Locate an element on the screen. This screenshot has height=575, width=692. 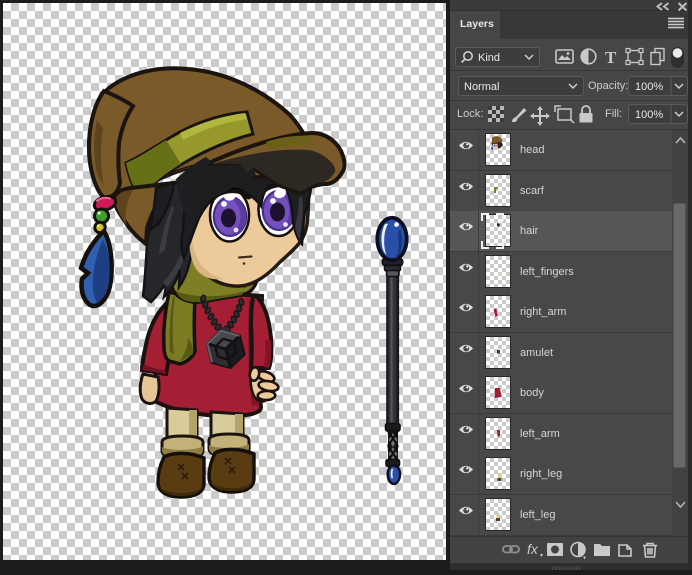
svg-text: T is located at coordinates (611, 57).